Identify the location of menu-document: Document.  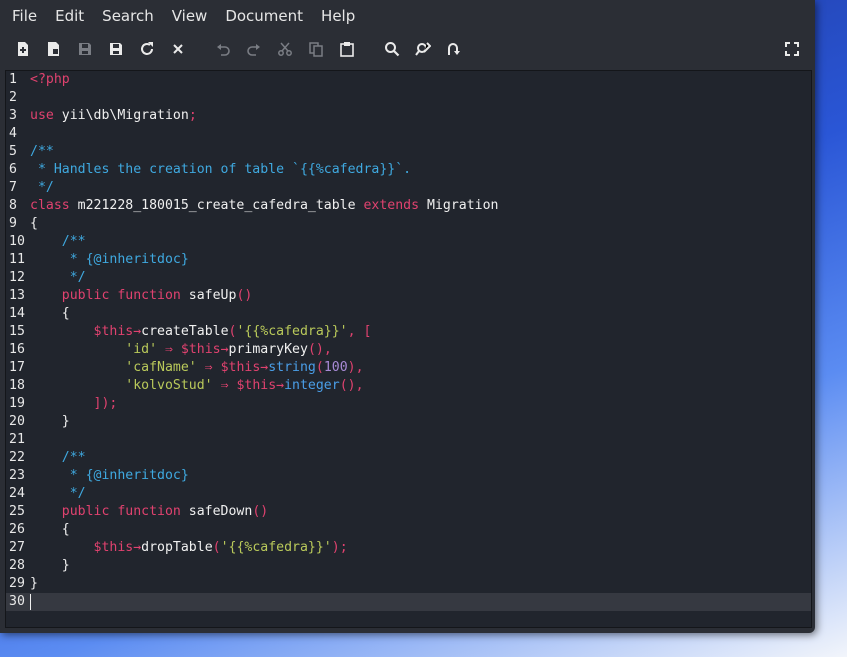
(264, 16).